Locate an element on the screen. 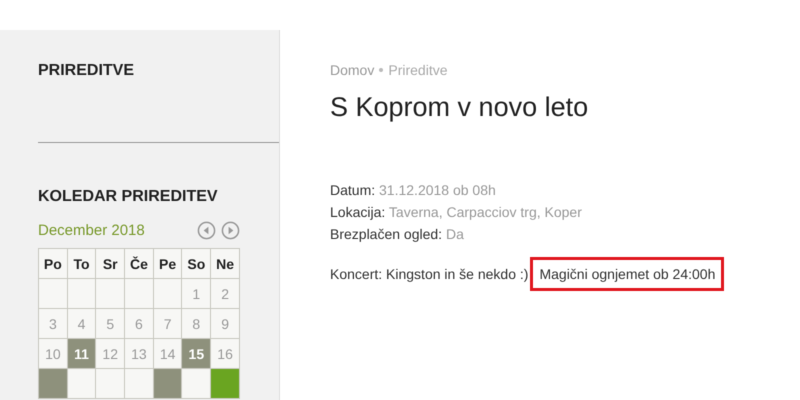 This screenshot has height=400, width=800. sidebar-title: PRIREDITVE is located at coordinates (87, 71).